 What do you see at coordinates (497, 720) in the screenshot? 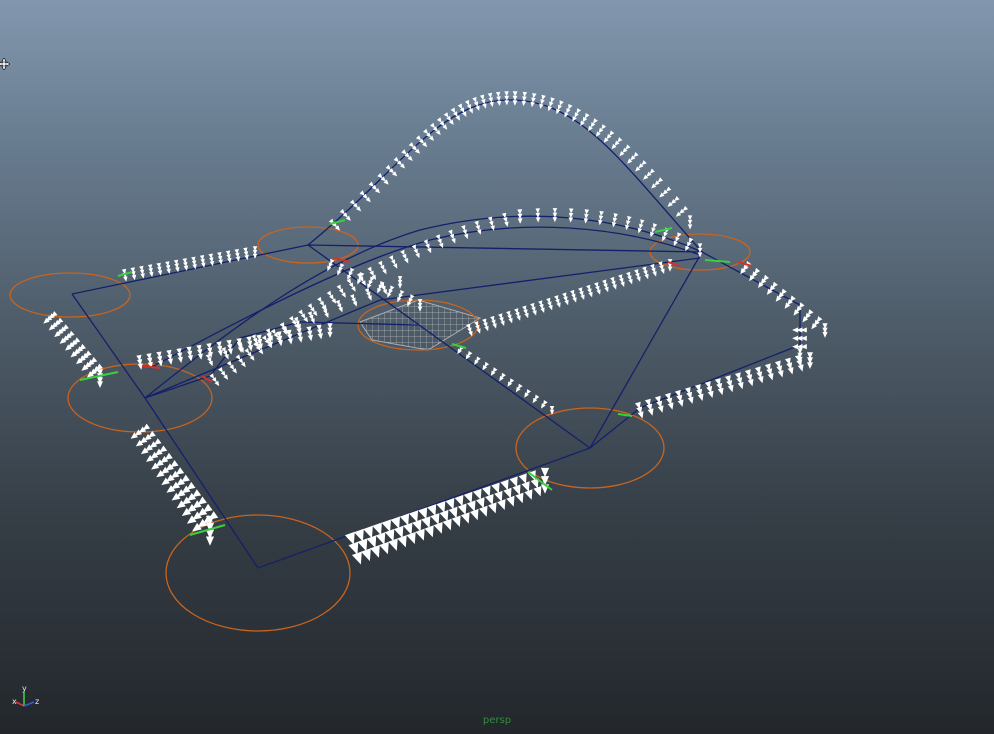
I see `camera-label: persp` at bounding box center [497, 720].